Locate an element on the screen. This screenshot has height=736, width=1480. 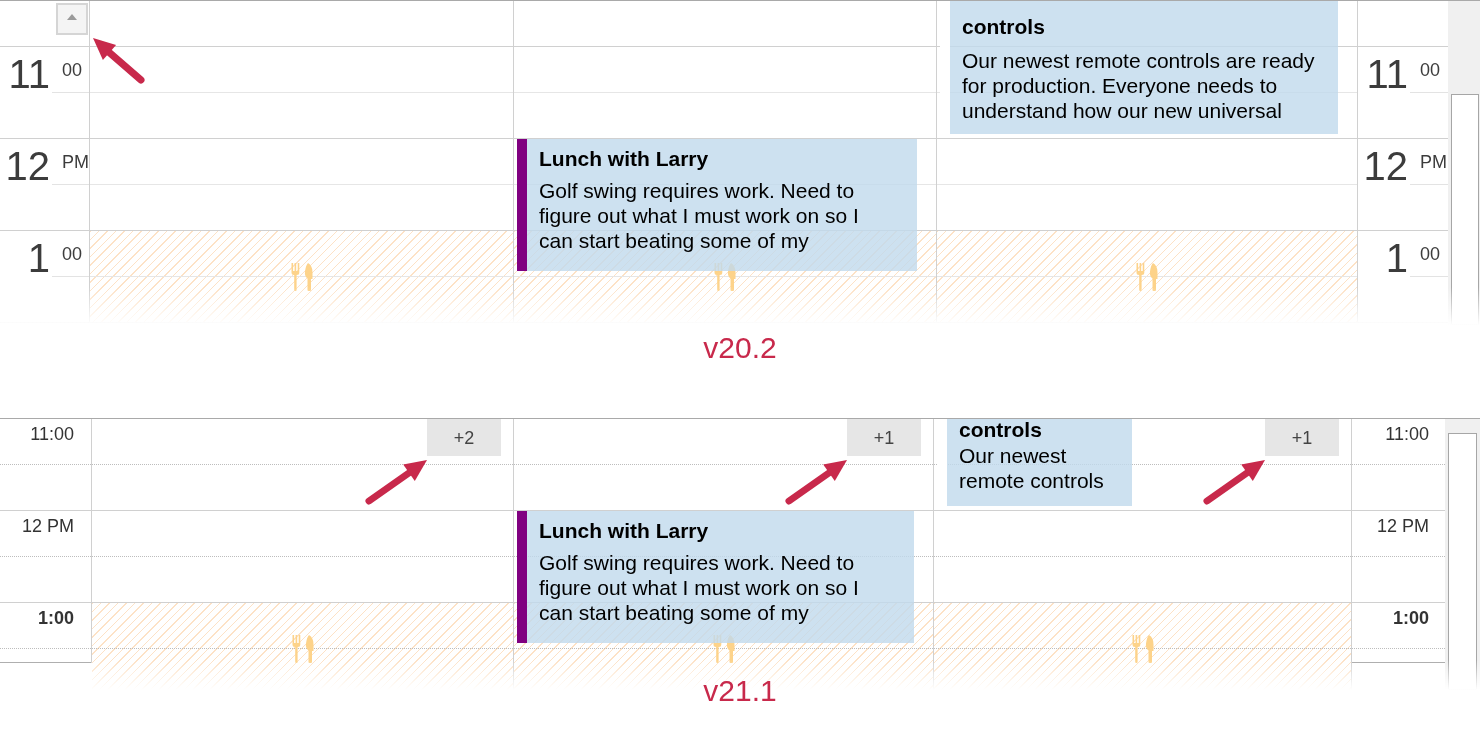
appointment-description: Our newest remote controls are ready for production. Everyone needs to understand how our new universal is located at coordinates (1139, 85).